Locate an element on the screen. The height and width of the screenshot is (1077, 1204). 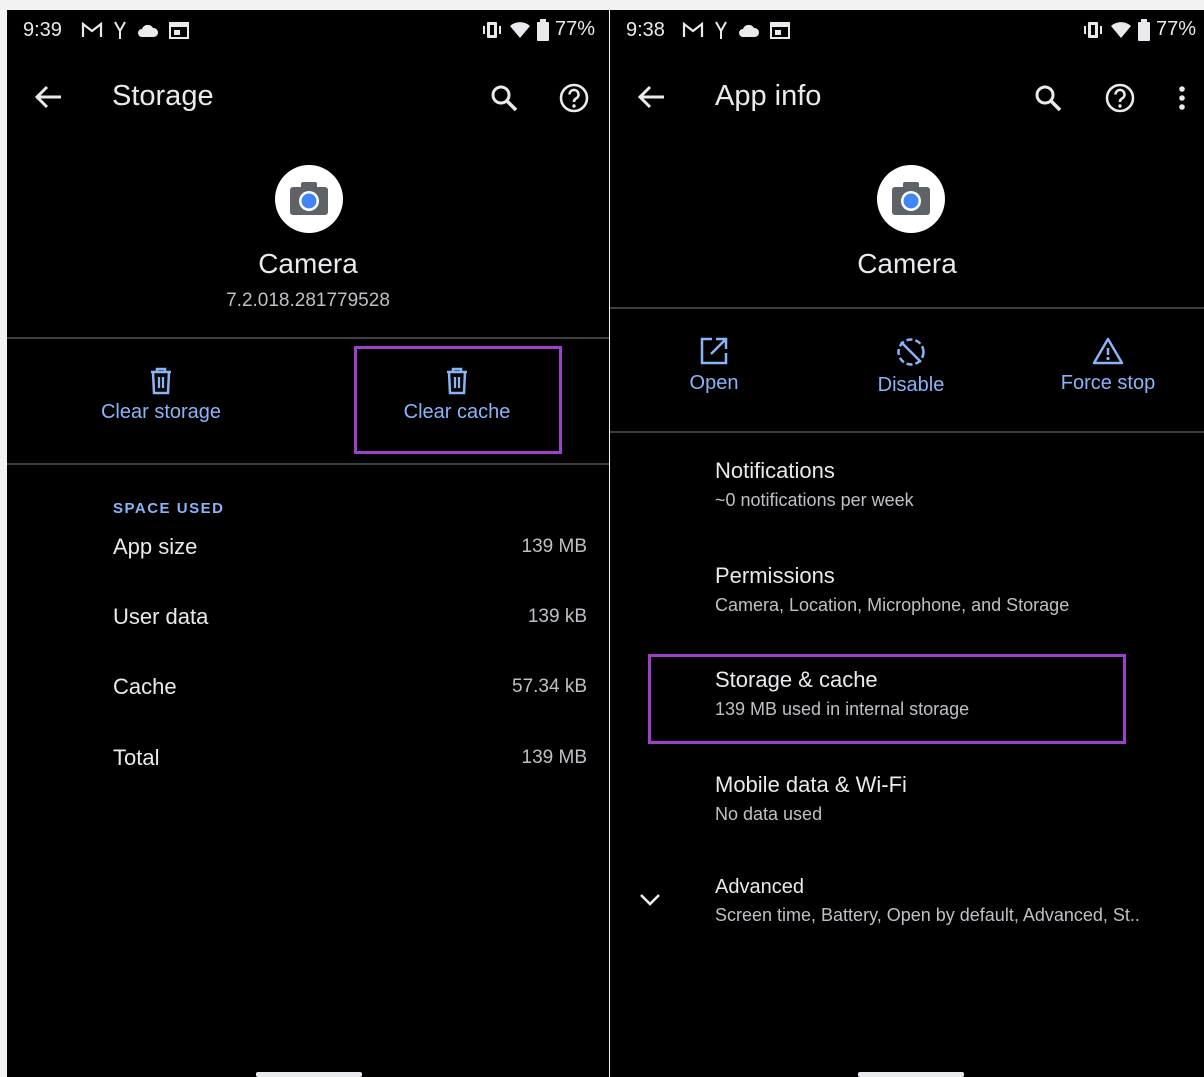
chevron-down-icon is located at coordinates (650, 900).